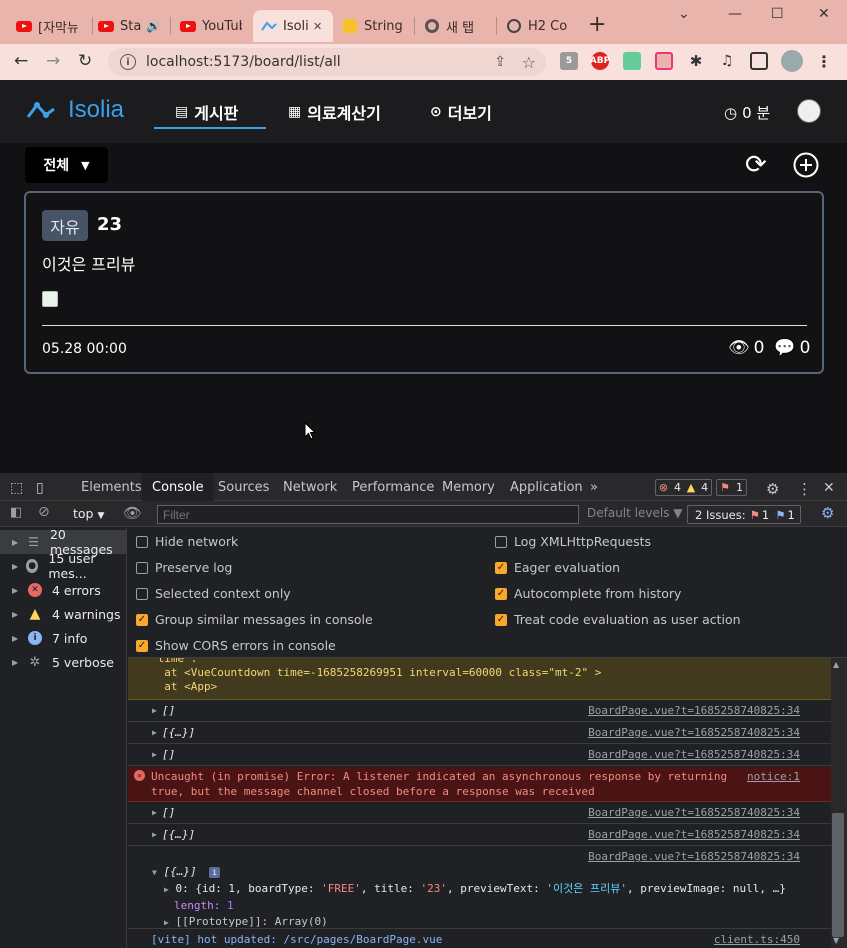  What do you see at coordinates (85, 61) in the screenshot?
I see `reload-icon: ↻` at bounding box center [85, 61].